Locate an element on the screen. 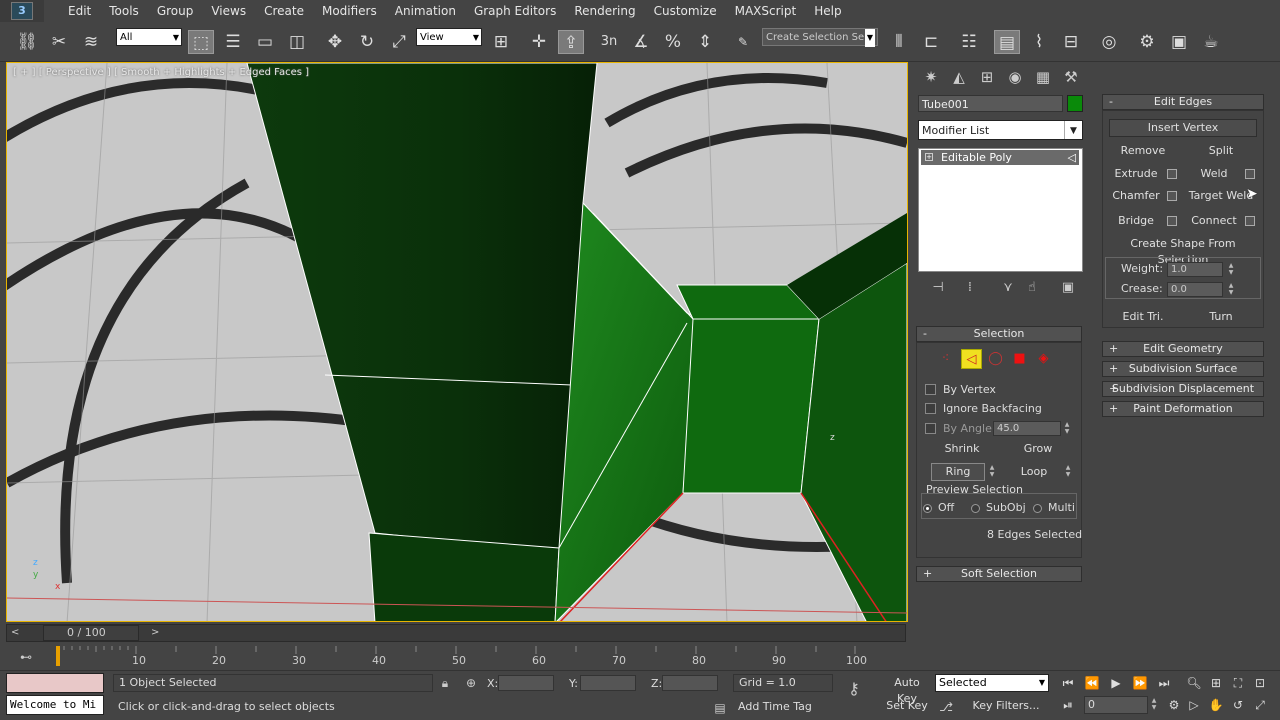 The image size is (1280, 720). mini-curve-editor-icon: ⊷ is located at coordinates (26, 657).